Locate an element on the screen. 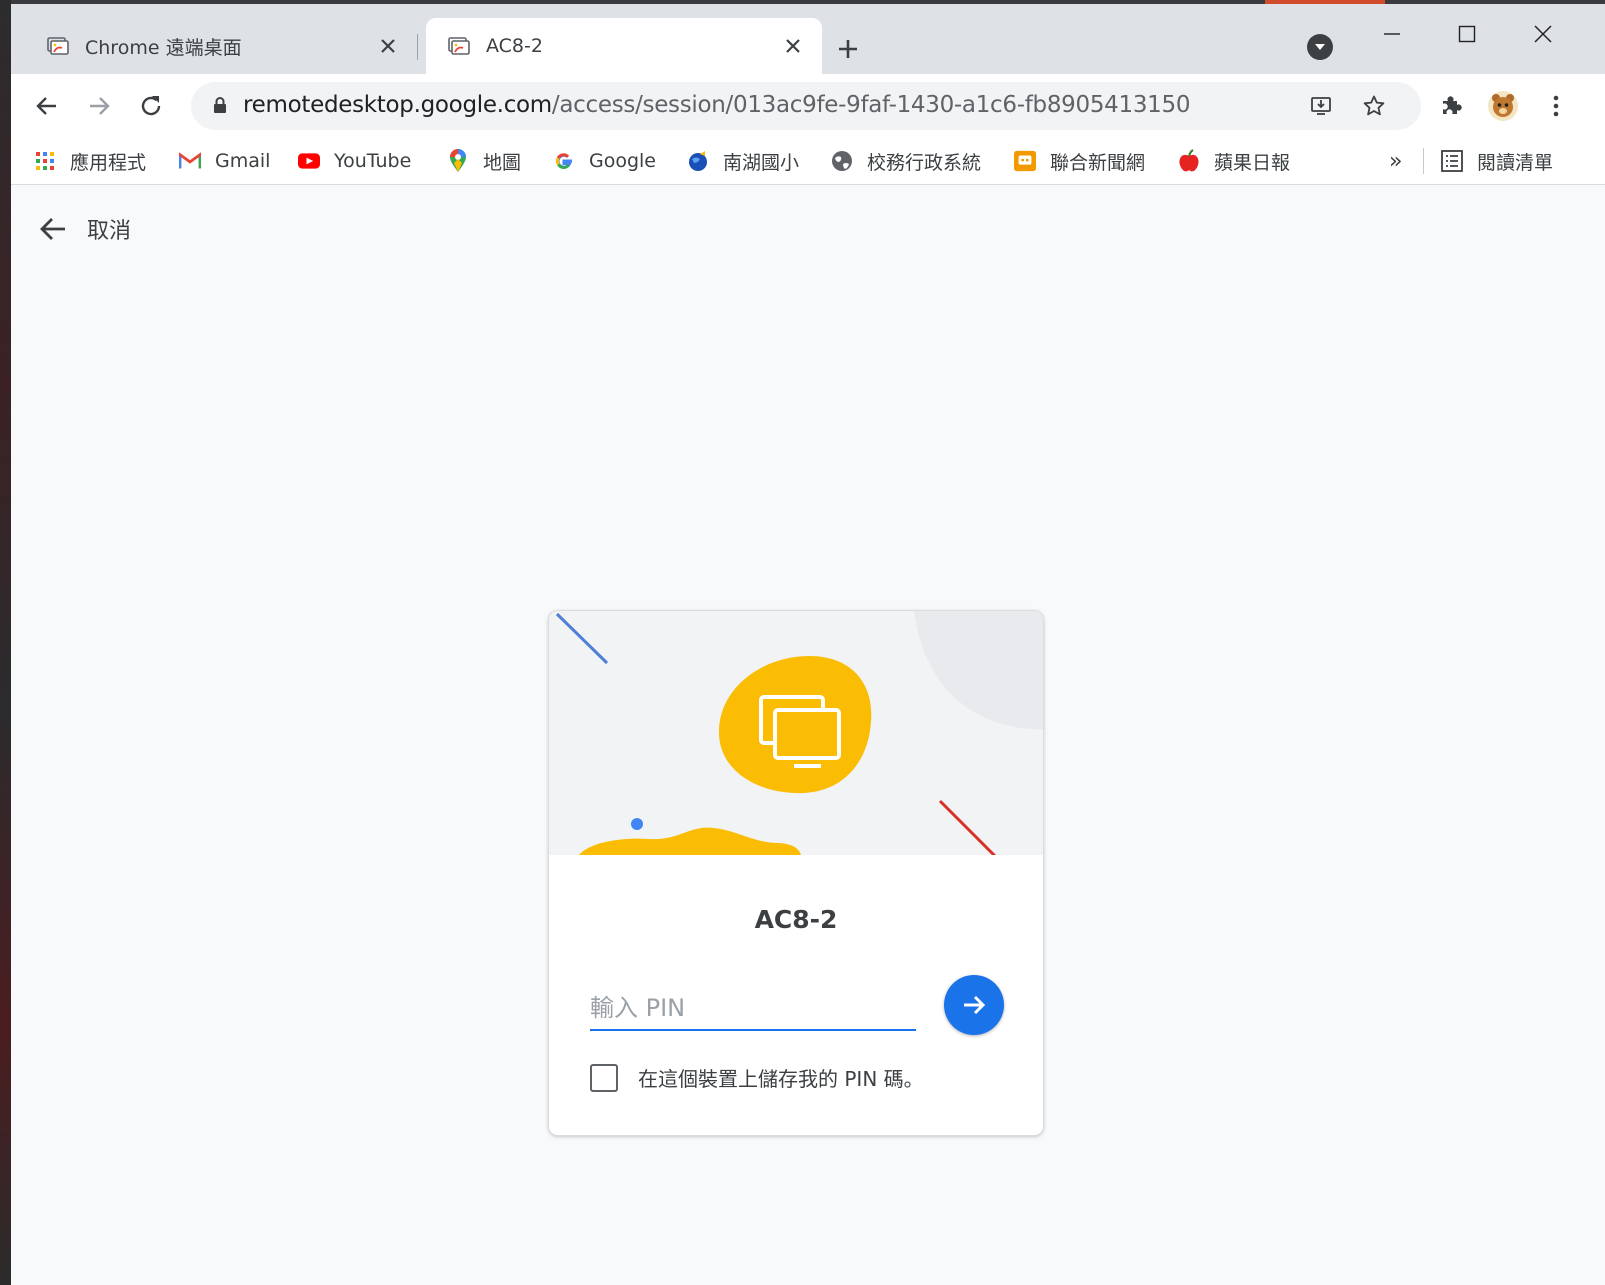 The image size is (1605, 1285). bookmark-gmail: Gmail is located at coordinates (224, 161).